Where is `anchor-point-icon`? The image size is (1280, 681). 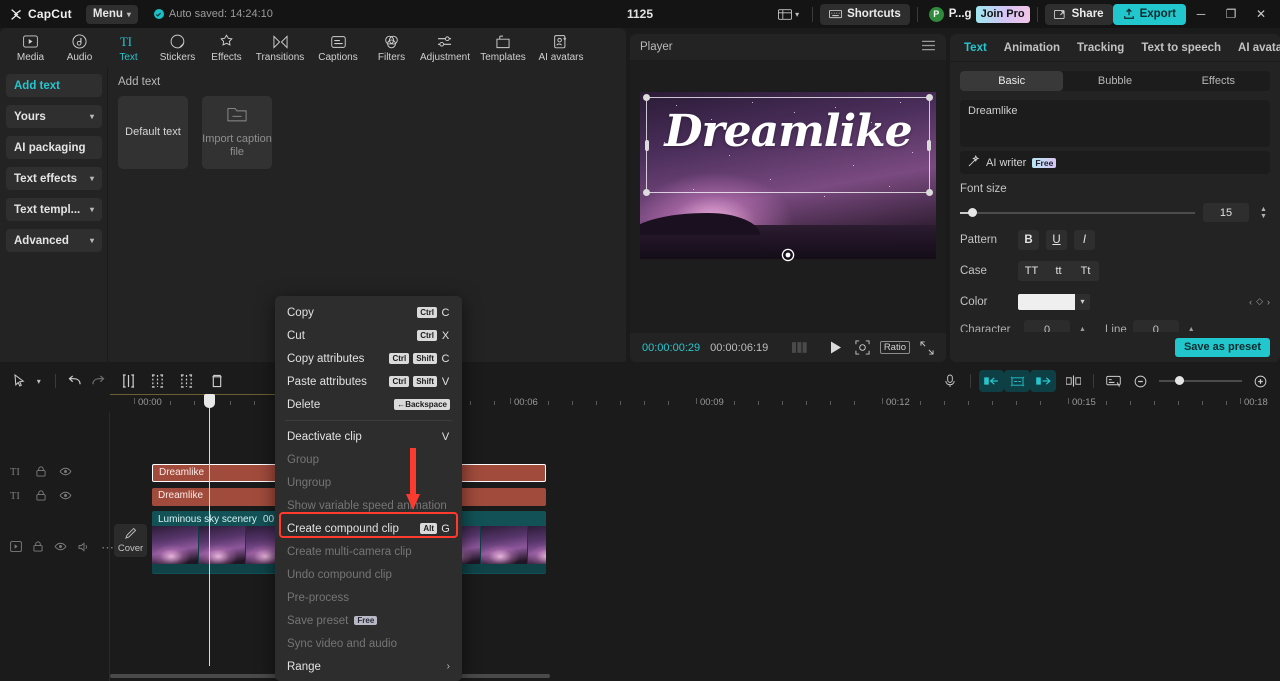
anchor-point-icon is located at coordinates (788, 255).